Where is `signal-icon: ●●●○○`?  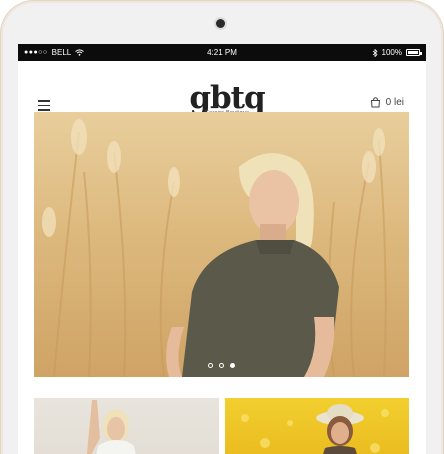 signal-icon: ●●●○○ is located at coordinates (36, 52).